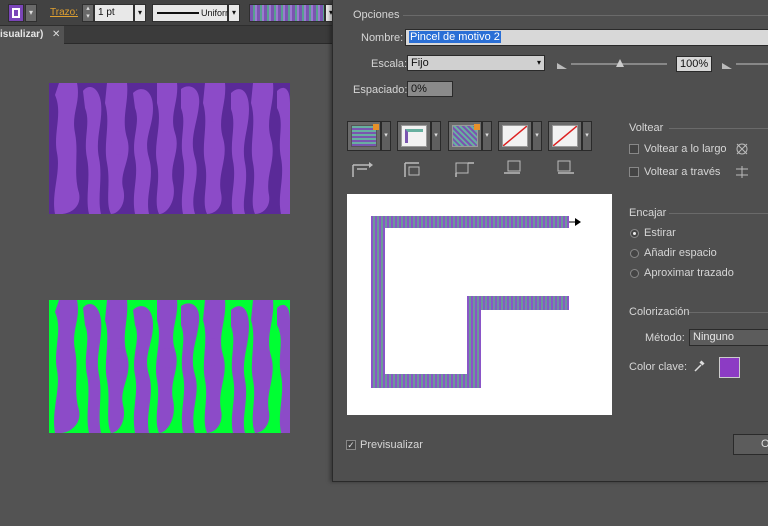 This screenshot has width=768, height=526. I want to click on stroke-stepper: ▴ ▾, so click(88, 13).